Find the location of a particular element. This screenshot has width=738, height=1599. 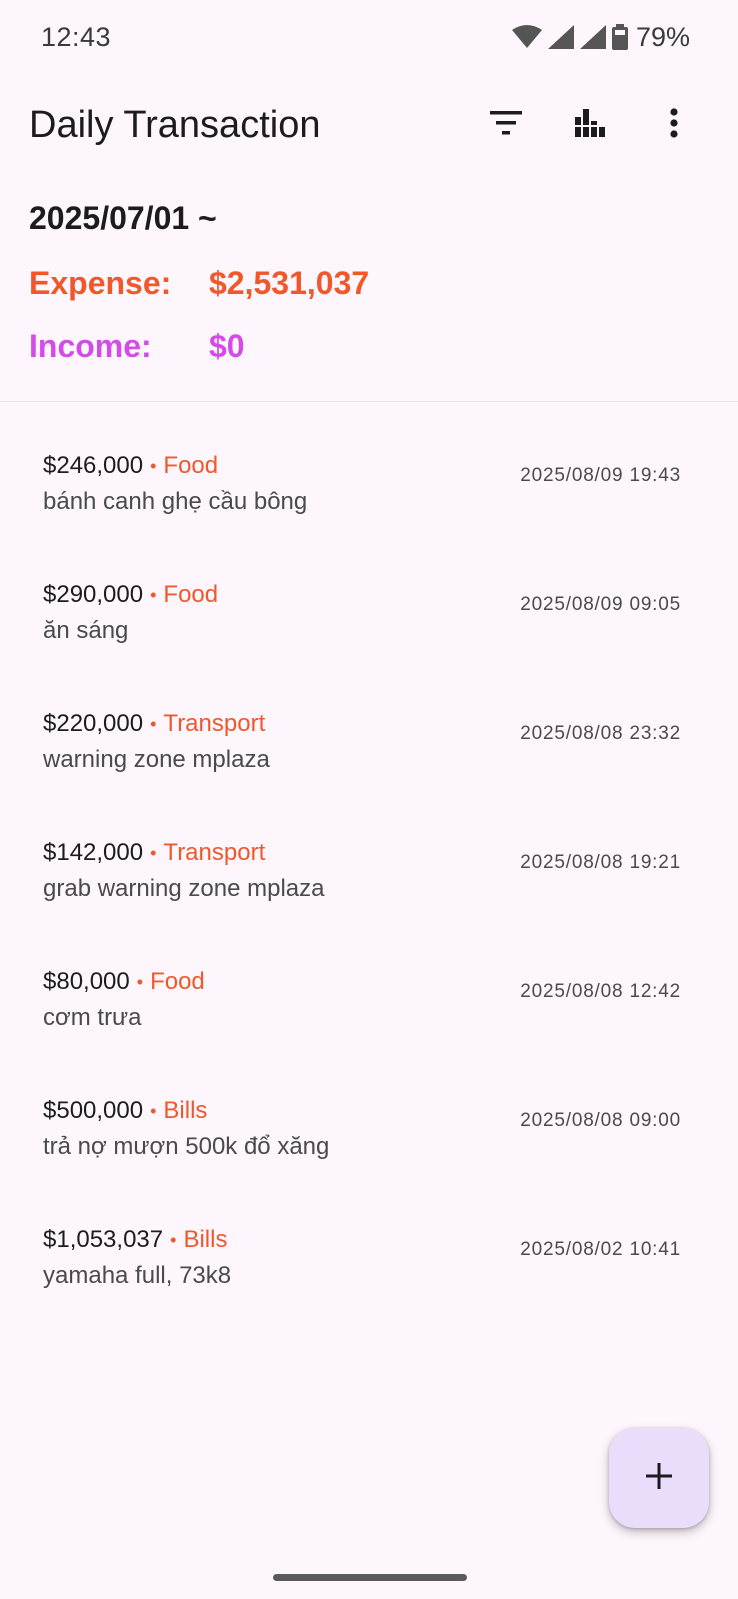

transaction-header: $142,000 • Transport is located at coordinates (154, 853).